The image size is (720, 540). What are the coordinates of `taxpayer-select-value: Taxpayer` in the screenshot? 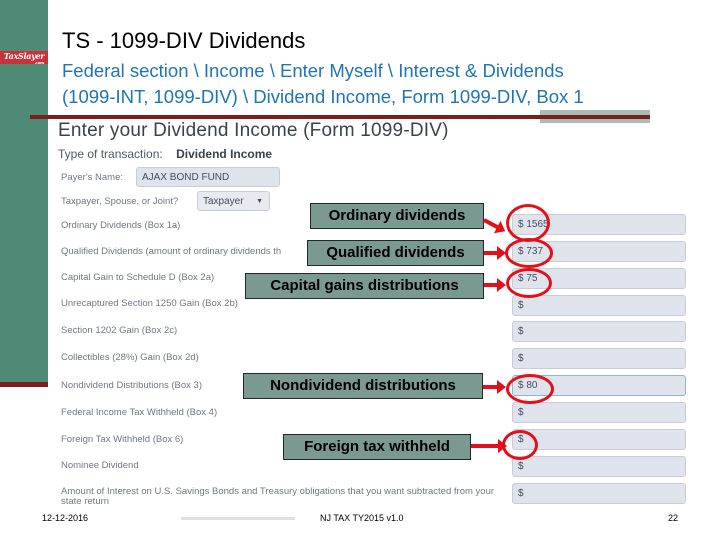 It's located at (223, 201).